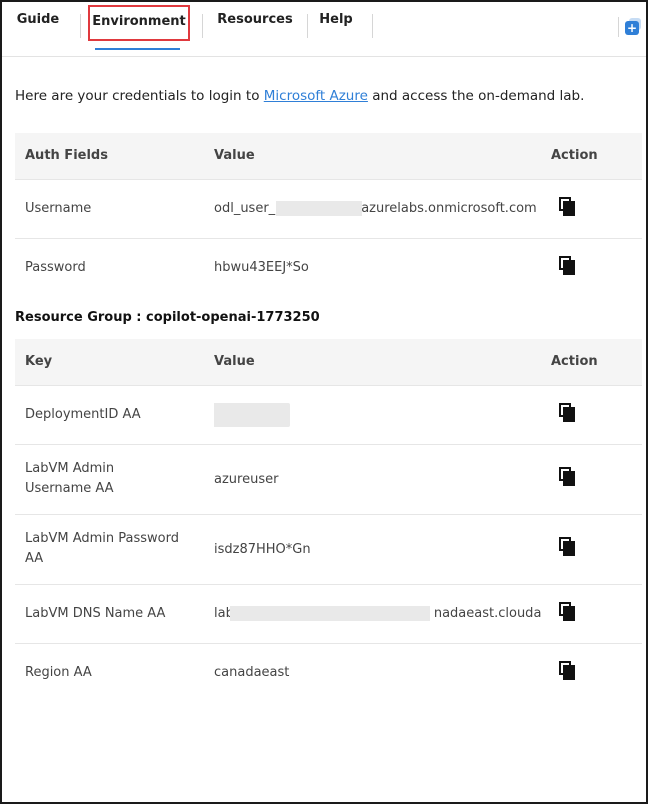 Image resolution: width=648 pixels, height=804 pixels. What do you see at coordinates (255, 25) in the screenshot?
I see `tab-resources: Resources` at bounding box center [255, 25].